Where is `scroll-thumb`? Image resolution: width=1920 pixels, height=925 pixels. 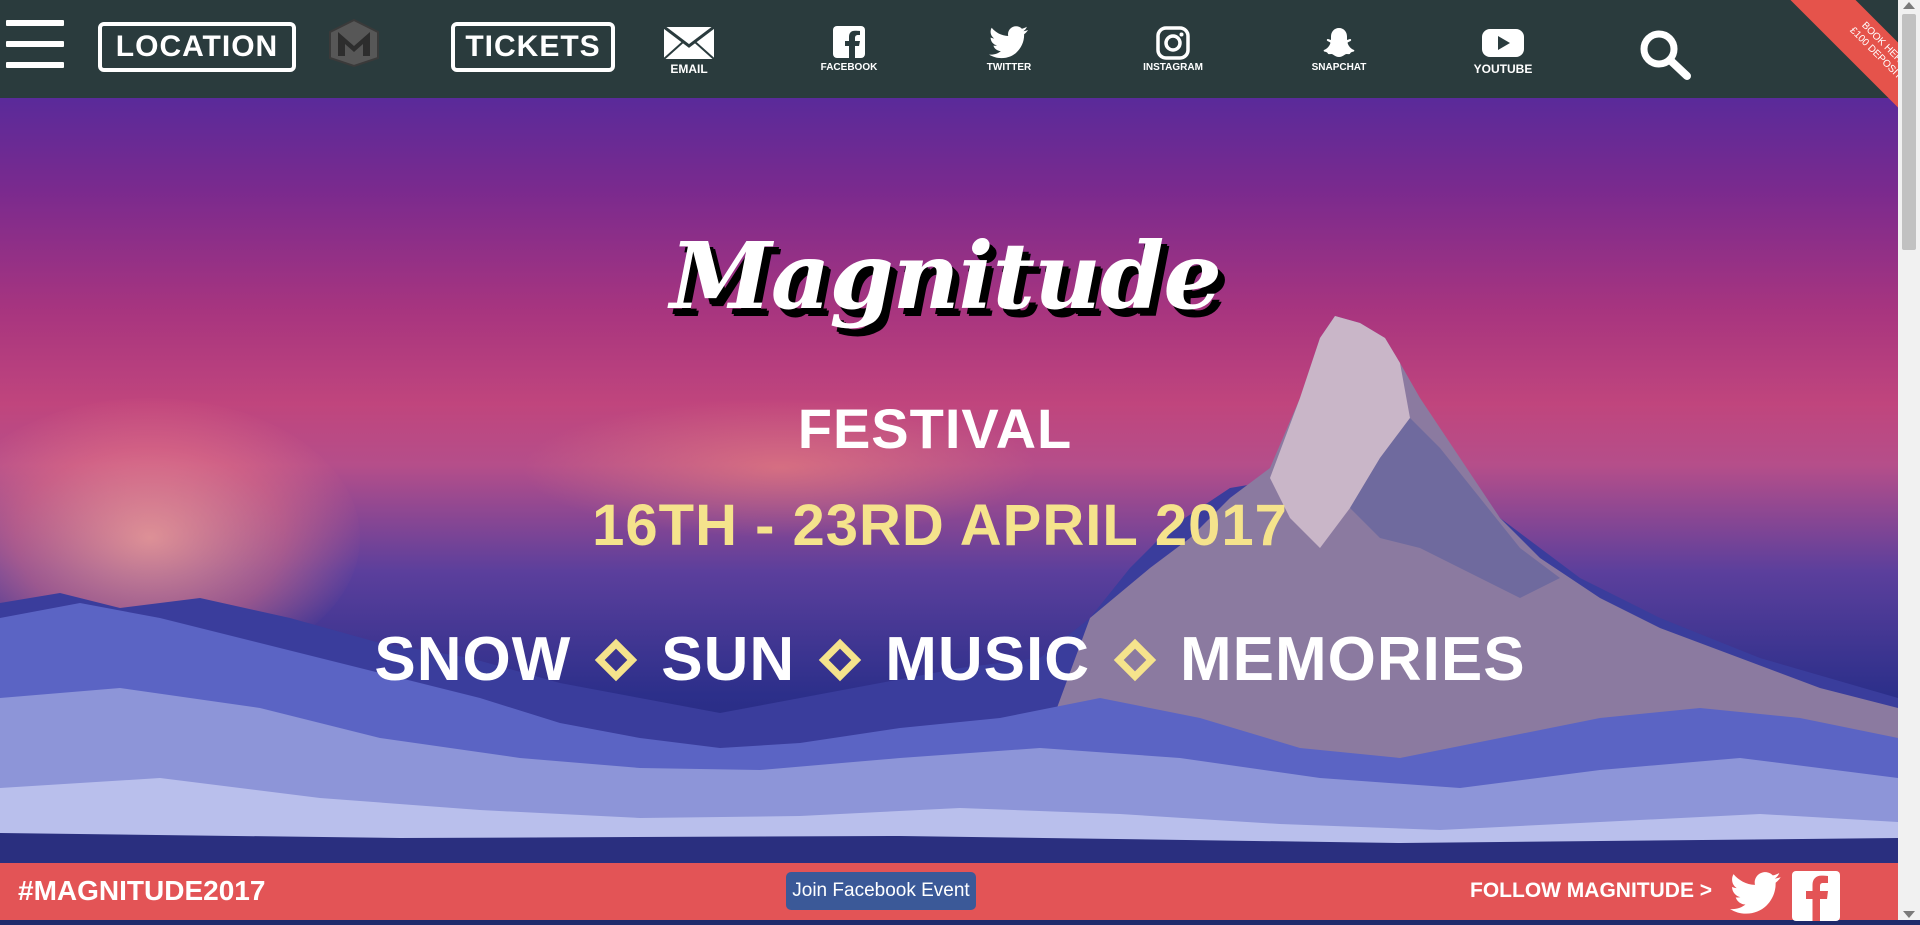
scroll-thumb is located at coordinates (1909, 132).